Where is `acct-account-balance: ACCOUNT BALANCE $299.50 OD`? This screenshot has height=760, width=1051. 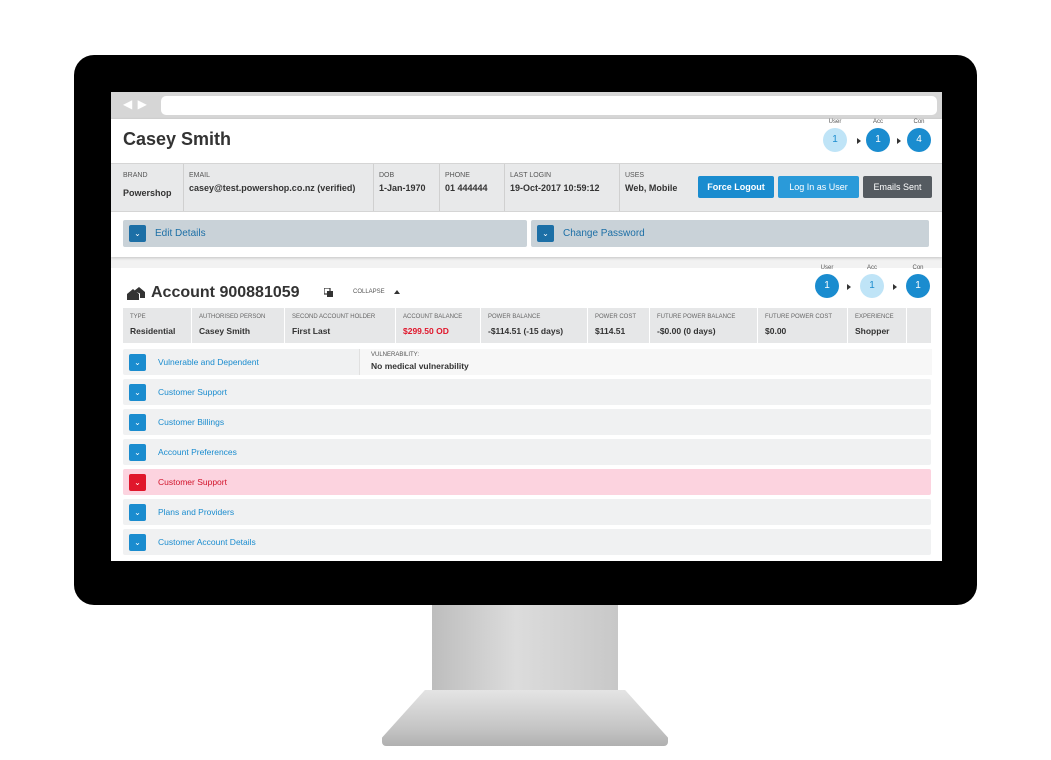
acct-account-balance: ACCOUNT BALANCE $299.50 OD is located at coordinates (438, 325).